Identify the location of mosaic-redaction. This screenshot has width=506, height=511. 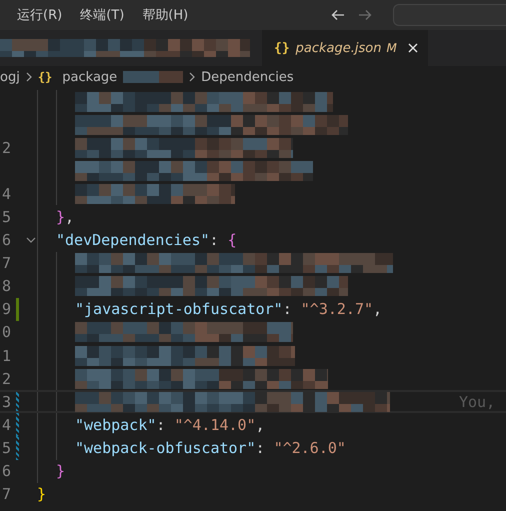
(153, 77).